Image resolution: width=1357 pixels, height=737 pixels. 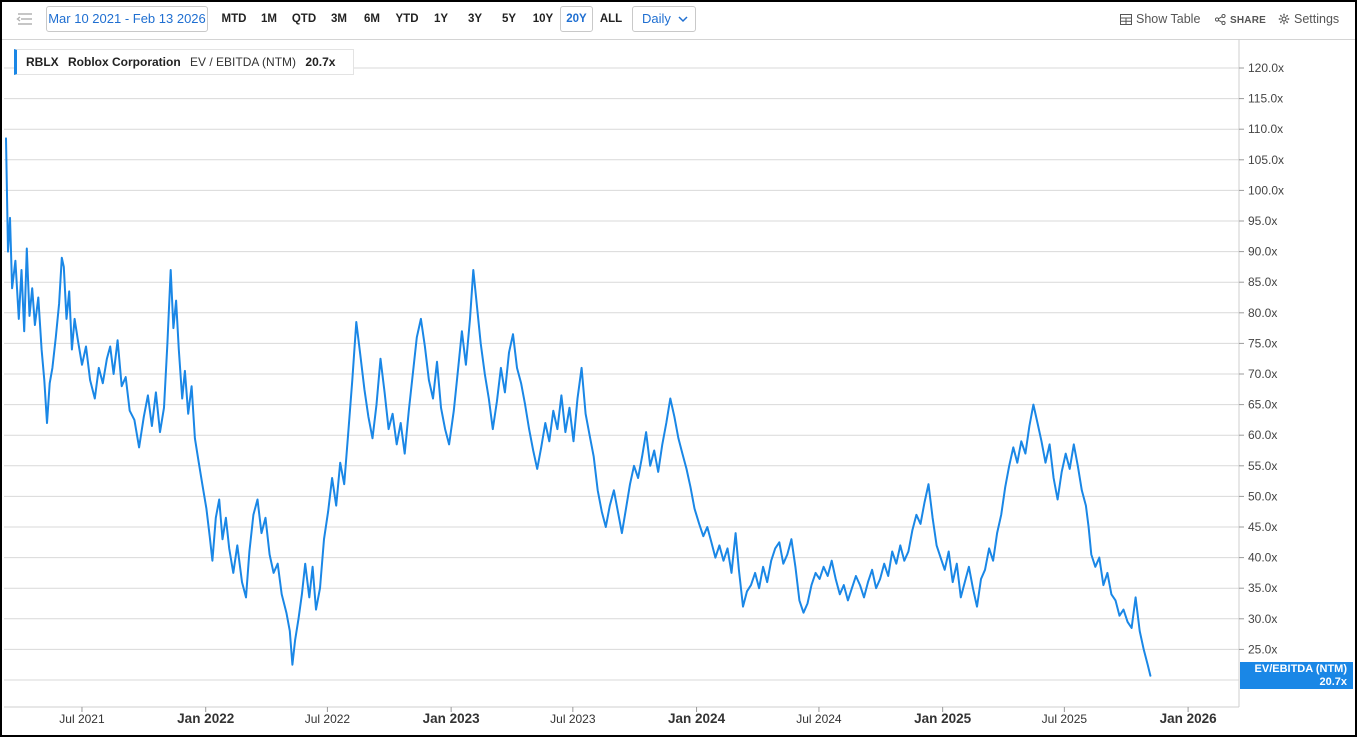 I want to click on legend-value: 20.7x, so click(x=320, y=62).